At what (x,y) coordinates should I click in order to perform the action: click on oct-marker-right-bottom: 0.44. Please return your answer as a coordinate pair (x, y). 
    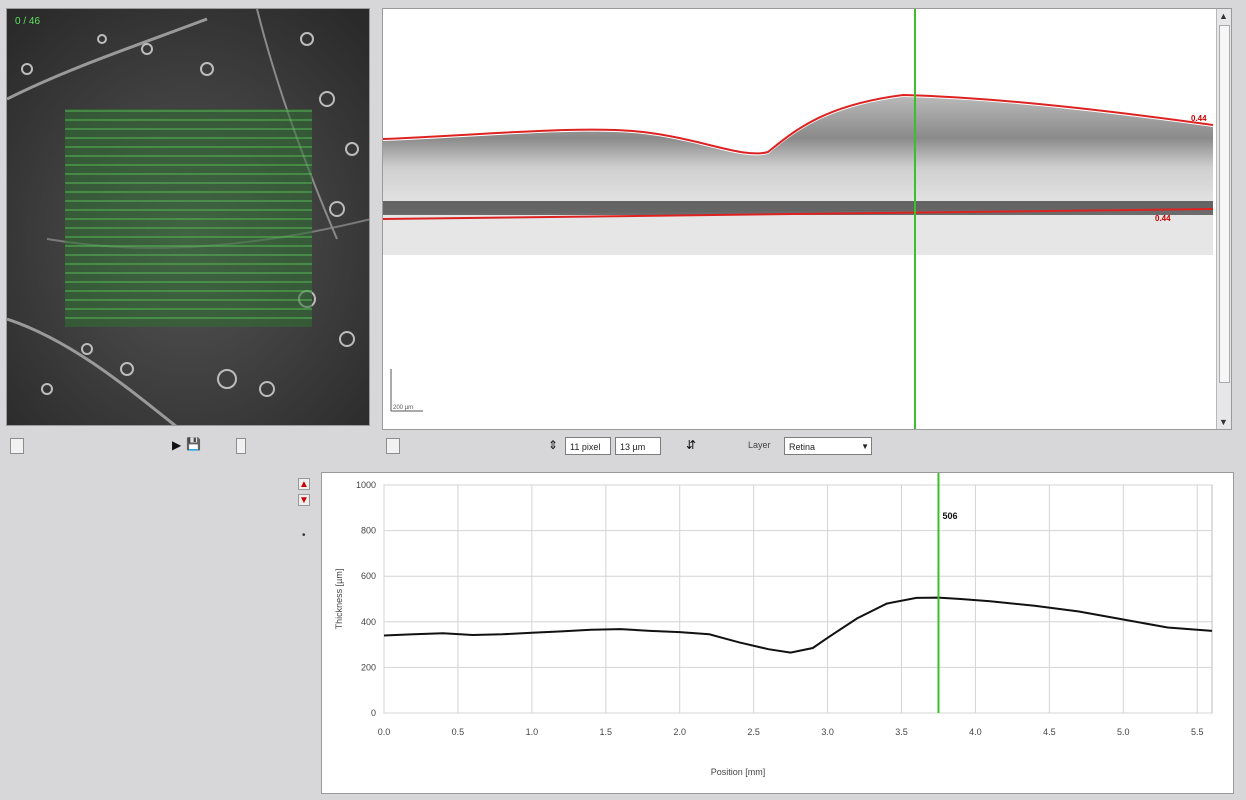
    Looking at the image, I should click on (1163, 218).